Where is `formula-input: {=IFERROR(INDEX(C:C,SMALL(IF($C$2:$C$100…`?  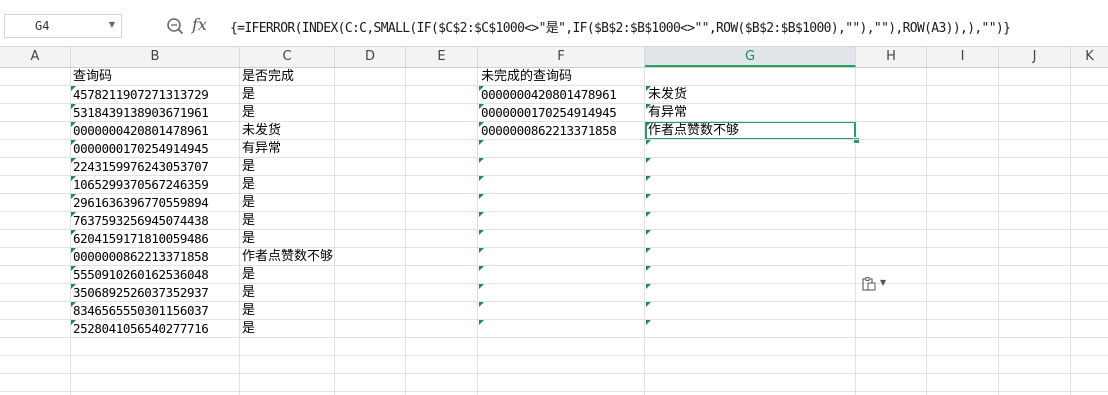 formula-input: {=IFERROR(INDEX(C:C,SMALL(IF($C$2:$C$100… is located at coordinates (620, 26).